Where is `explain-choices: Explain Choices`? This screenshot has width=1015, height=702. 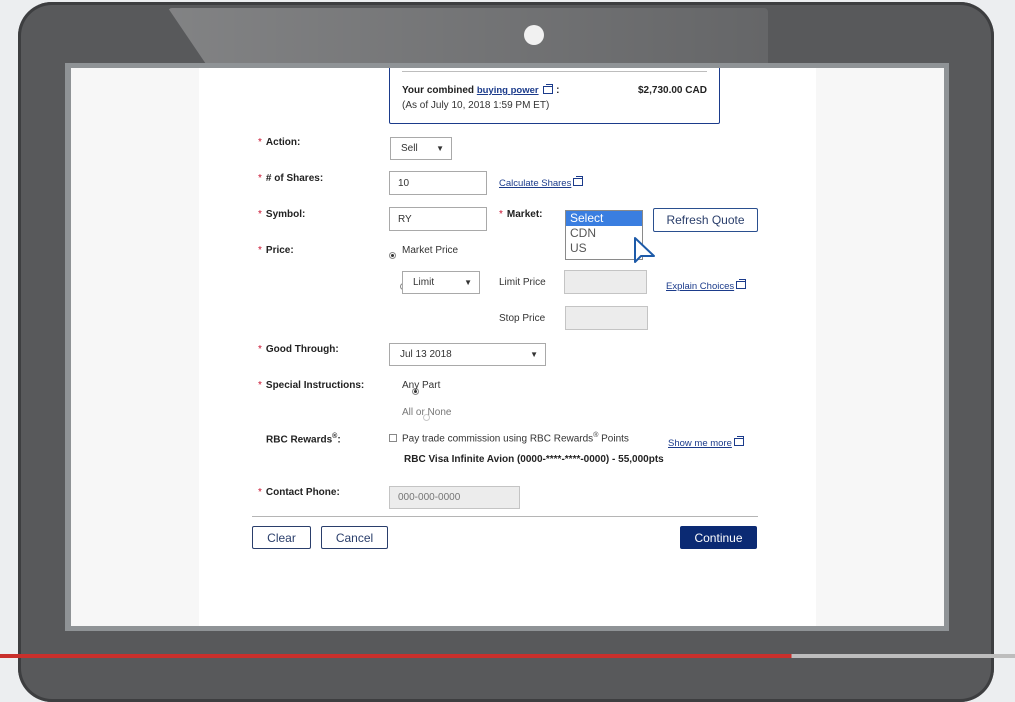
explain-choices: Explain Choices is located at coordinates (706, 285).